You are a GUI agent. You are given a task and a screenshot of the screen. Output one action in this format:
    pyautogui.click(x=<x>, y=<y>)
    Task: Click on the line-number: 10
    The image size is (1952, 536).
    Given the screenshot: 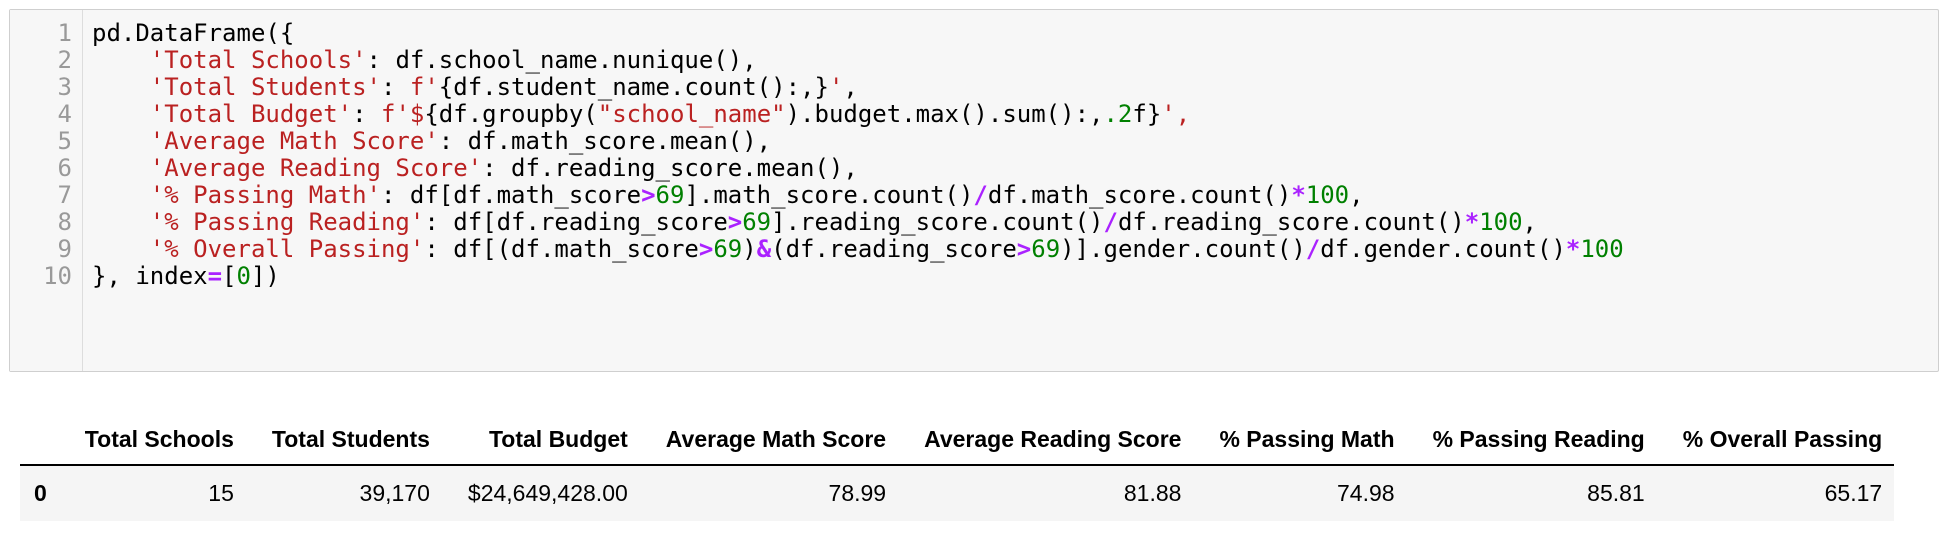 What is the action you would take?
    pyautogui.click(x=57, y=276)
    